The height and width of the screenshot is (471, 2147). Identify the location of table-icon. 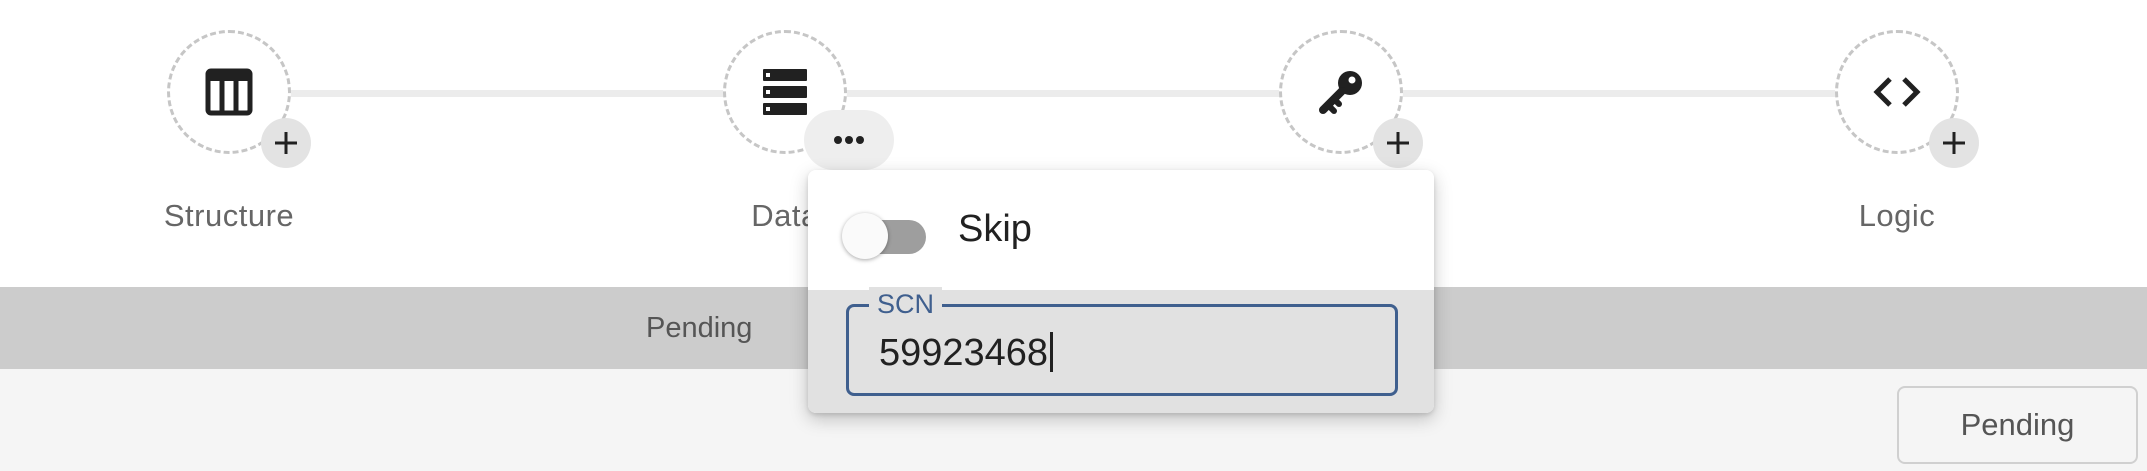
(229, 92).